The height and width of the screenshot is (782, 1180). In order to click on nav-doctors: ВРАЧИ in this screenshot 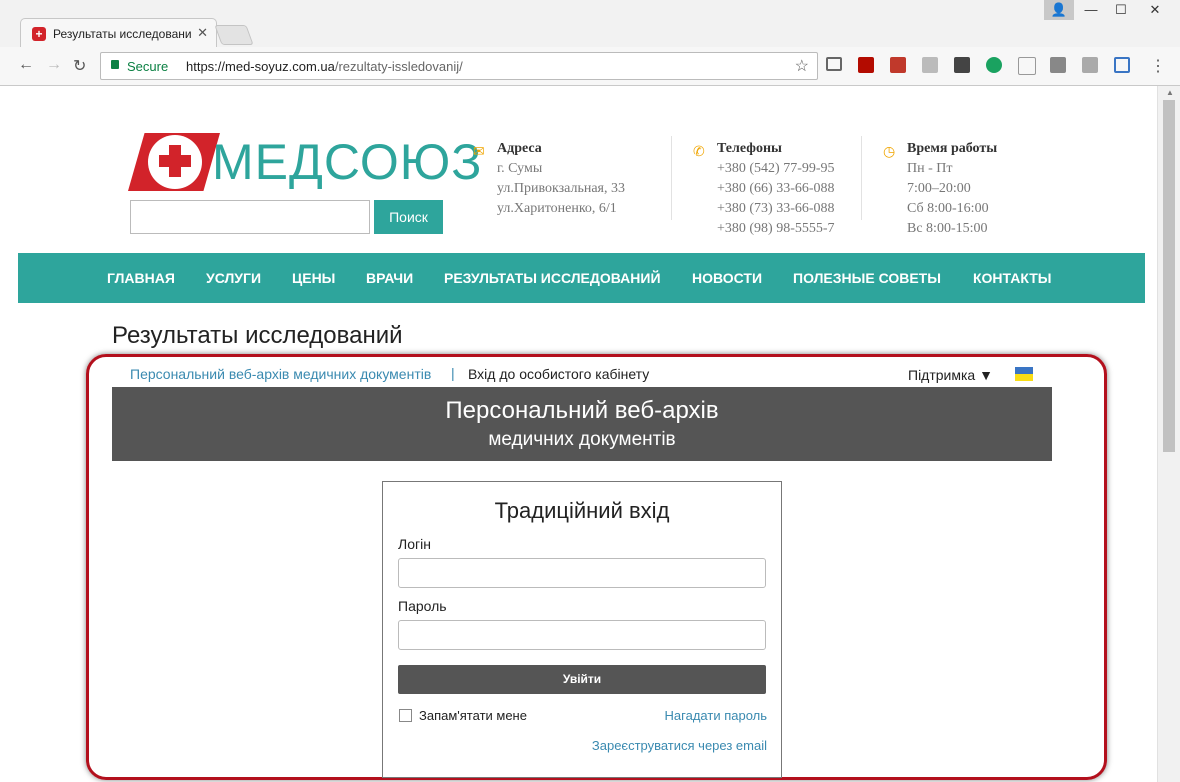, I will do `click(389, 278)`.